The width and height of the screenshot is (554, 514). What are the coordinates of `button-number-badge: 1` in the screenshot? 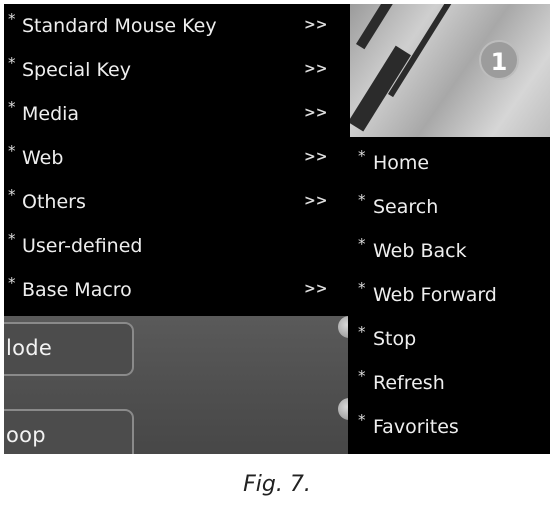 It's located at (499, 60).